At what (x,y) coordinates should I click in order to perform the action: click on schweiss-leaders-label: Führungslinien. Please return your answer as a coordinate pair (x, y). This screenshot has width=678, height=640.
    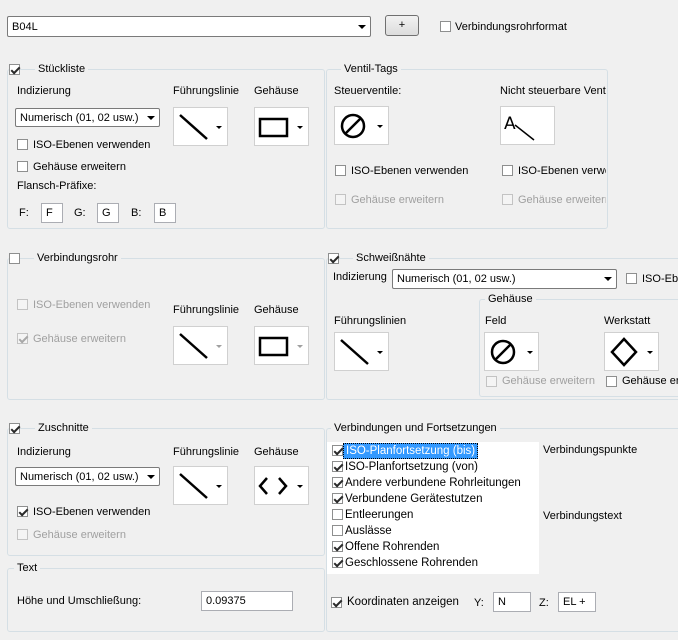
    Looking at the image, I should click on (370, 321).